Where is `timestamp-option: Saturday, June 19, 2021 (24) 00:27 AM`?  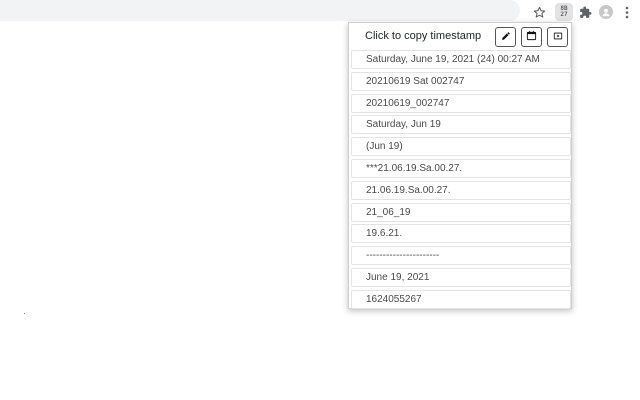
timestamp-option: Saturday, June 19, 2021 (24) 00:27 AM is located at coordinates (461, 59).